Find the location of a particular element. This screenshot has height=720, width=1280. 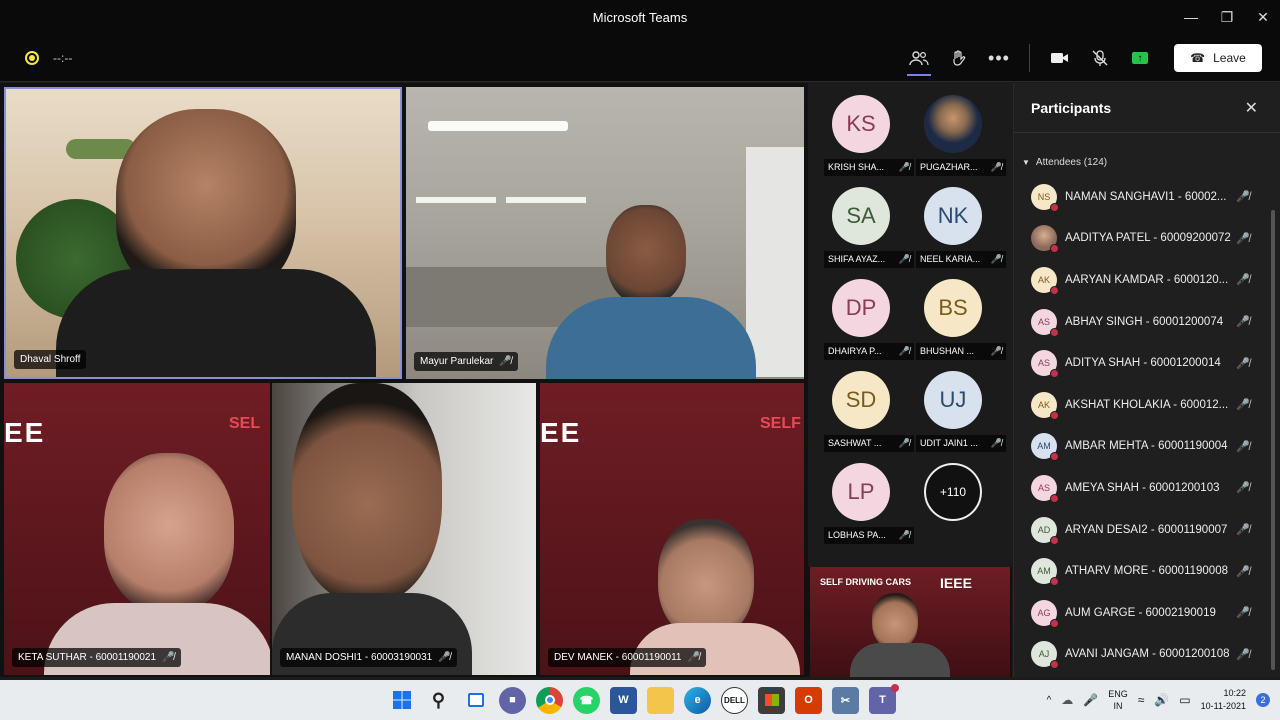

hang-up-icon: ☎ is located at coordinates (1198, 58).